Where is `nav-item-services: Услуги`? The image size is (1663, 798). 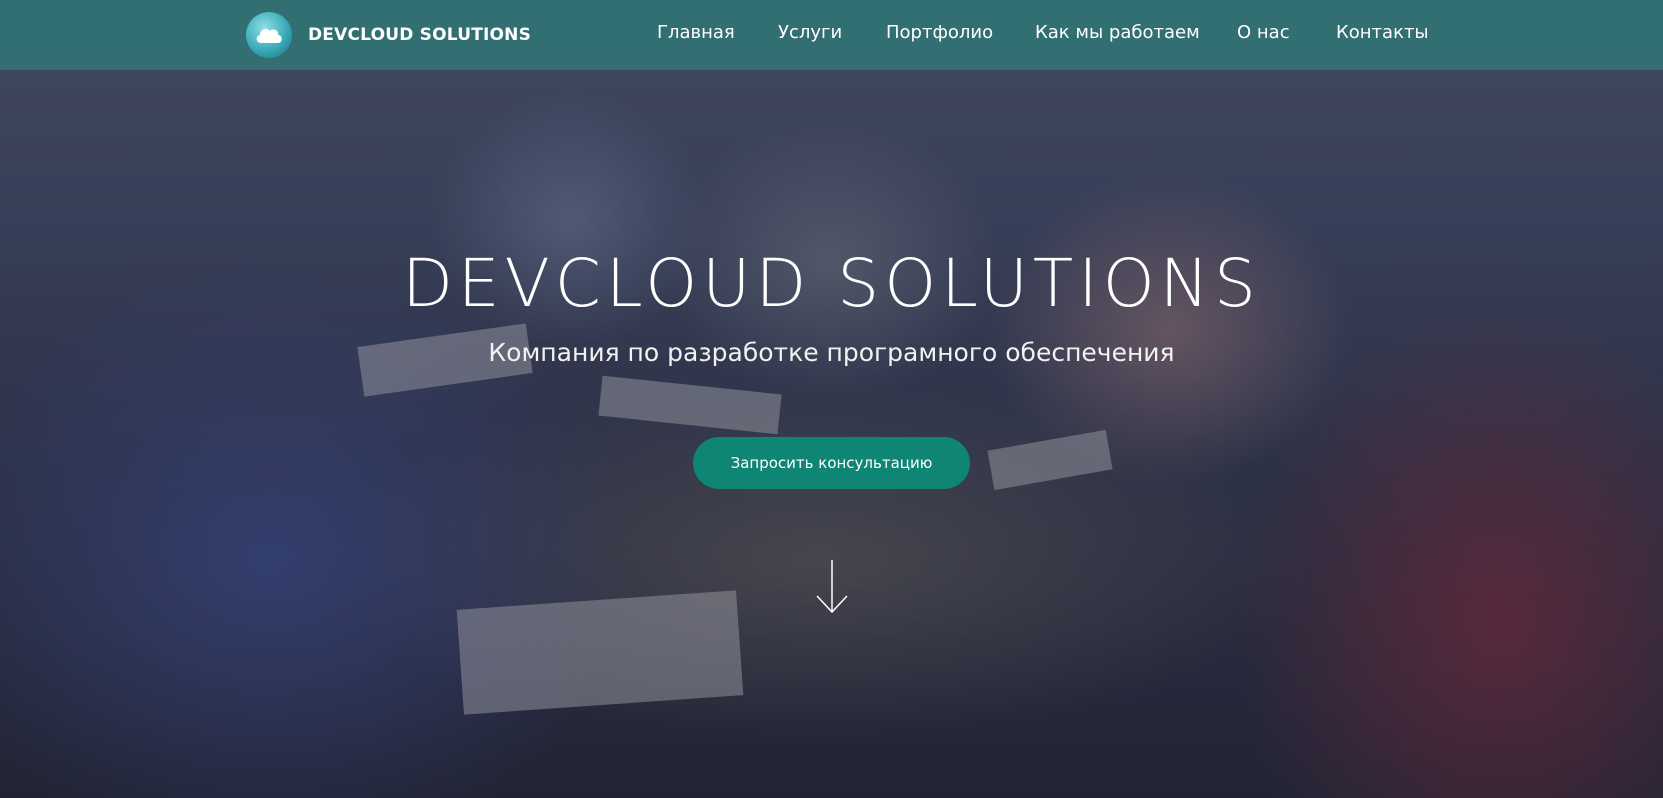 nav-item-services: Услуги is located at coordinates (810, 32).